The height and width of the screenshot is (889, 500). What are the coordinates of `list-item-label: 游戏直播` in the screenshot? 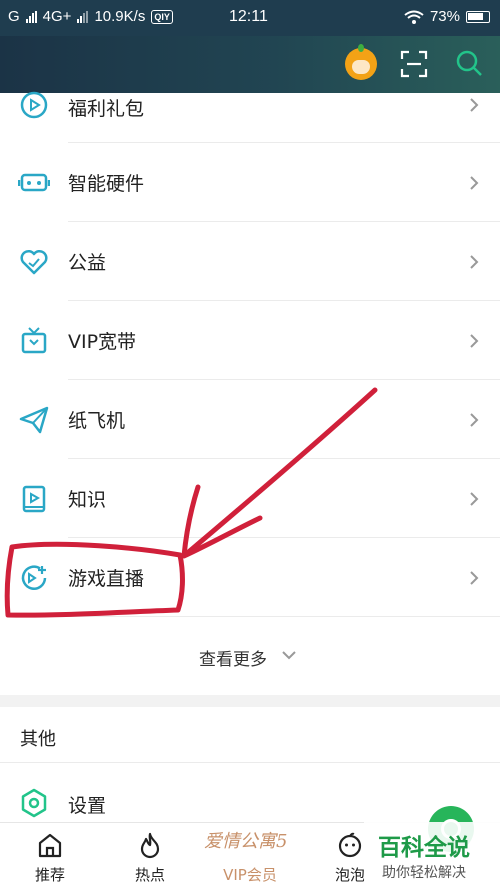 It's located at (106, 579).